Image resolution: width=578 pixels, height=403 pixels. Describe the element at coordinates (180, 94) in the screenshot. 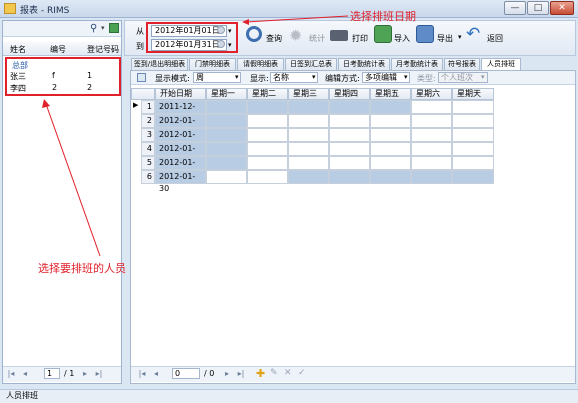

I see `header-start-date: 开始日期` at that location.